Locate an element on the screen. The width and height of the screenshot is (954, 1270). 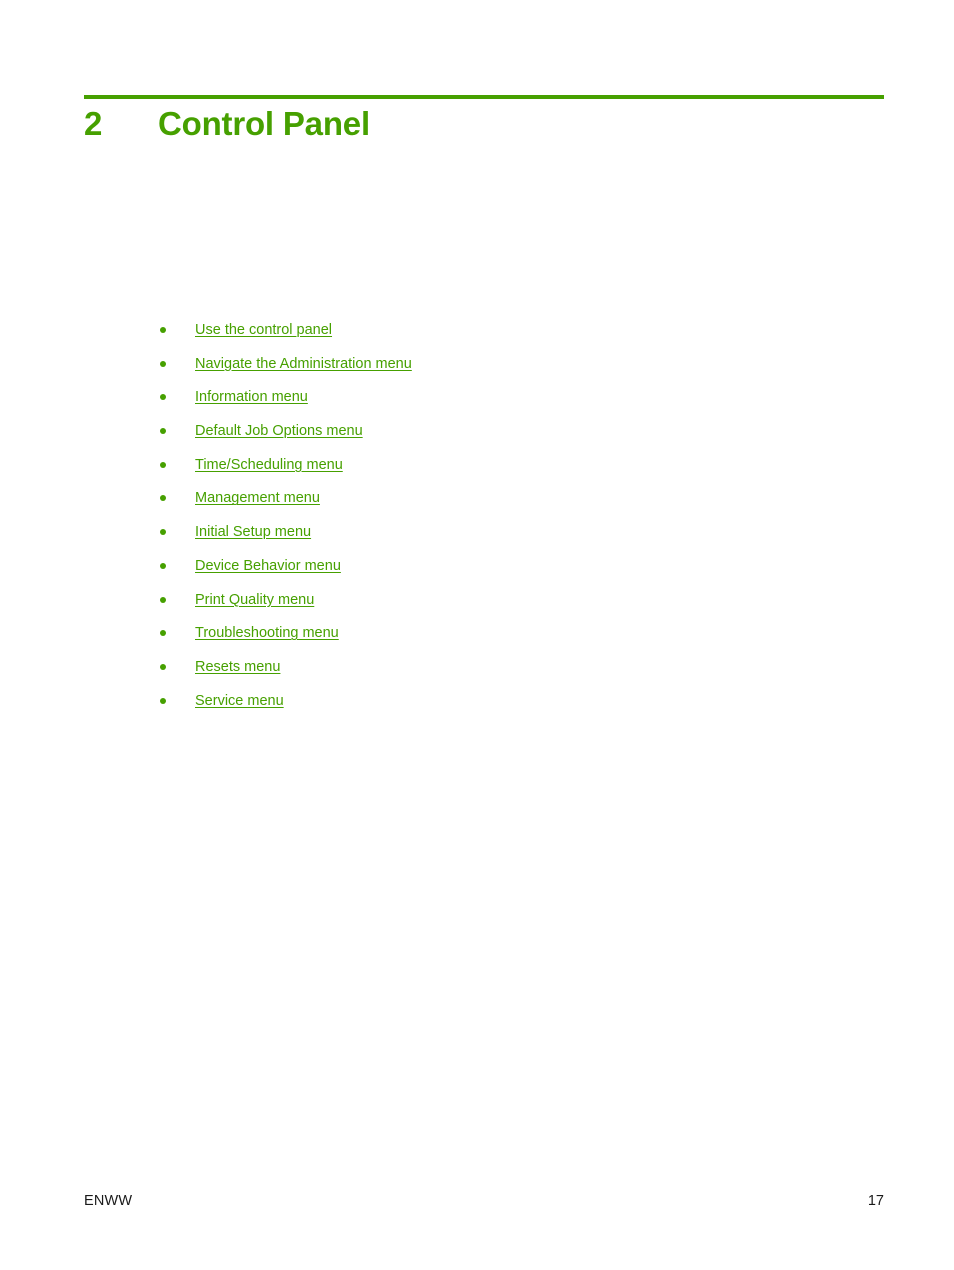
list-item: Default Job Options menu is located at coordinates (510, 440).